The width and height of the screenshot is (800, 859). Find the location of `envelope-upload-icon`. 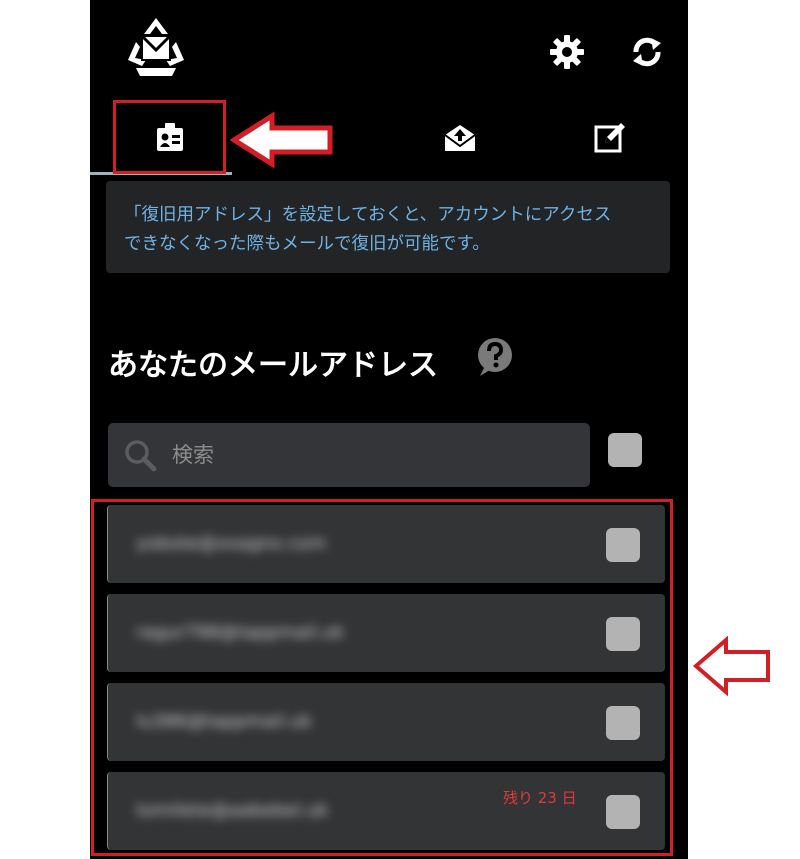

envelope-upload-icon is located at coordinates (460, 138).